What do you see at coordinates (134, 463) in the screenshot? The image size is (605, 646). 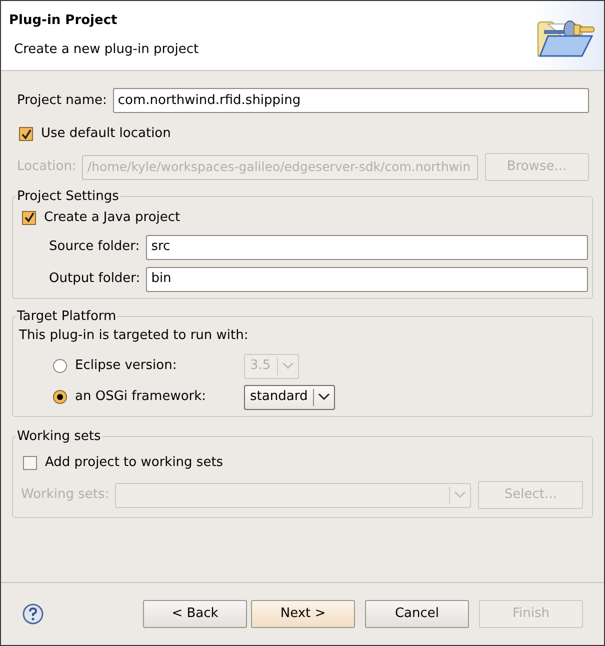 I see `checkbox-label: Add project to working sets` at bounding box center [134, 463].